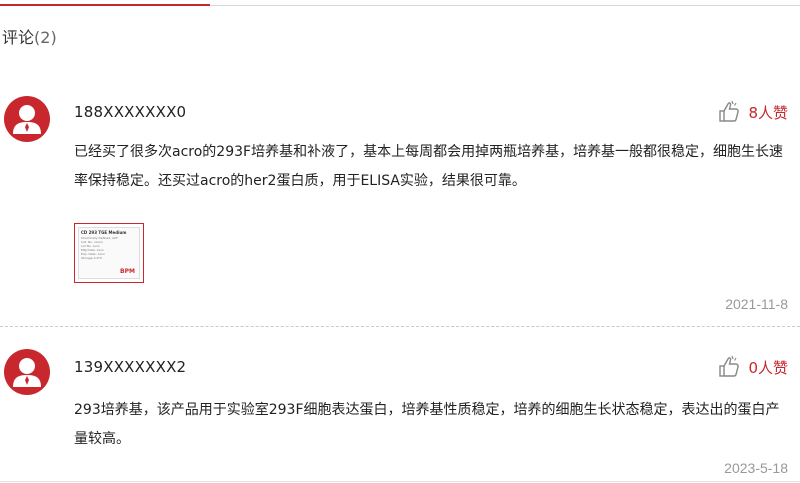  I want to click on thumbnail-brand: BPM, so click(127, 271).